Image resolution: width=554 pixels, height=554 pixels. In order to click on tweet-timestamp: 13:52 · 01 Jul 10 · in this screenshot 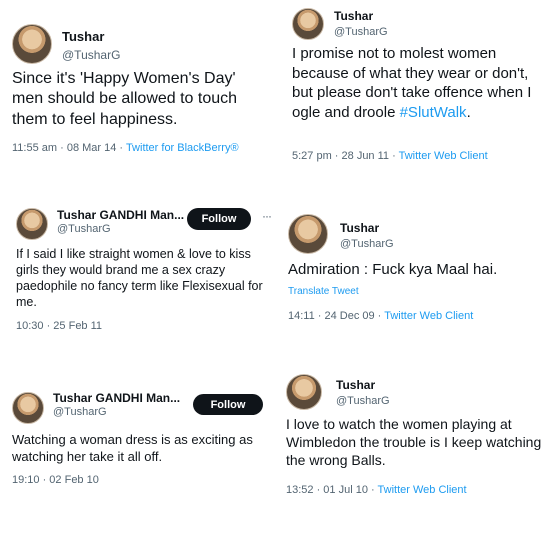, I will do `click(332, 490)`.